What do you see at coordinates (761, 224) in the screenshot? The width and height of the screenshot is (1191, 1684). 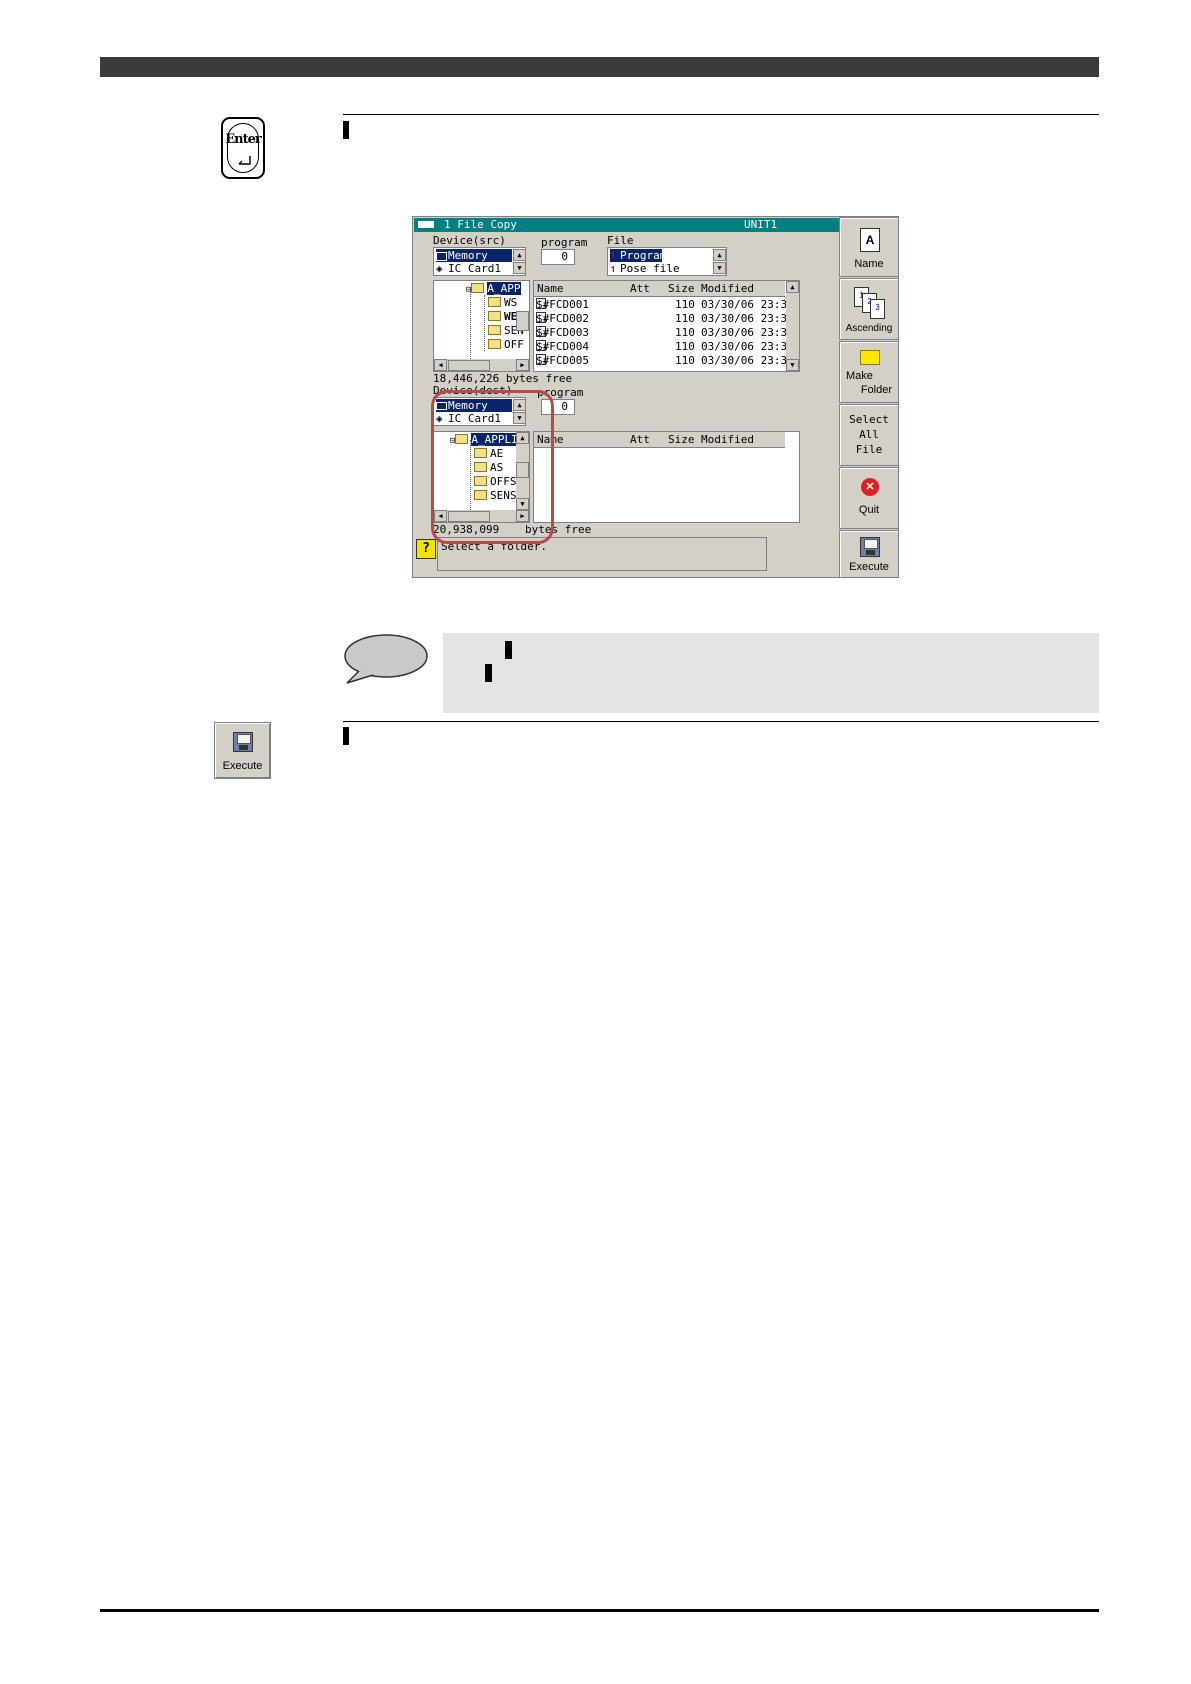 I see `unit-label: UNIT1` at bounding box center [761, 224].